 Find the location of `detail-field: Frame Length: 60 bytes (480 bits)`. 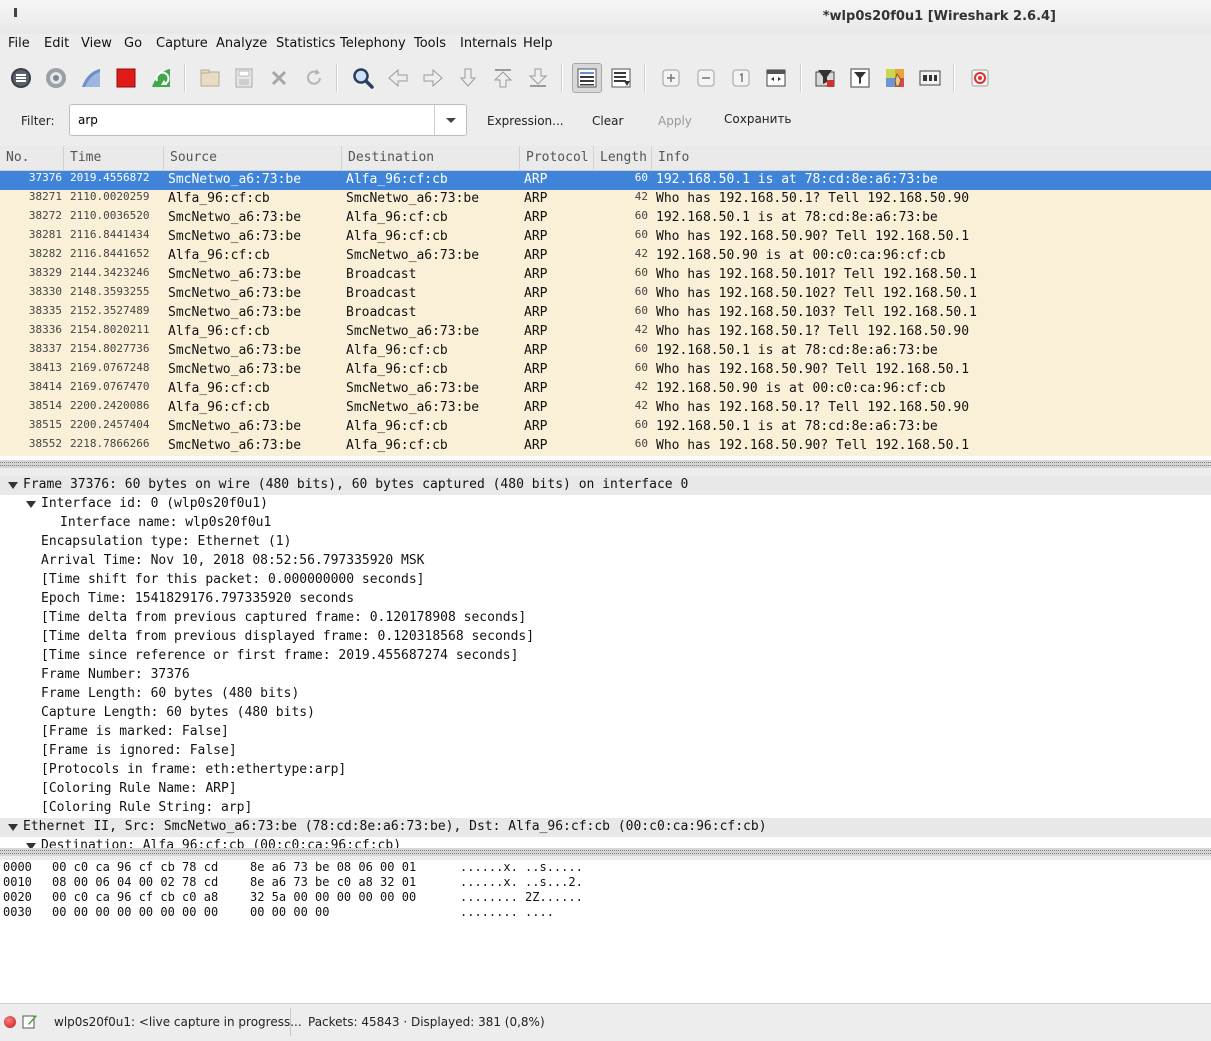

detail-field: Frame Length: 60 bytes (480 bits) is located at coordinates (605, 694).